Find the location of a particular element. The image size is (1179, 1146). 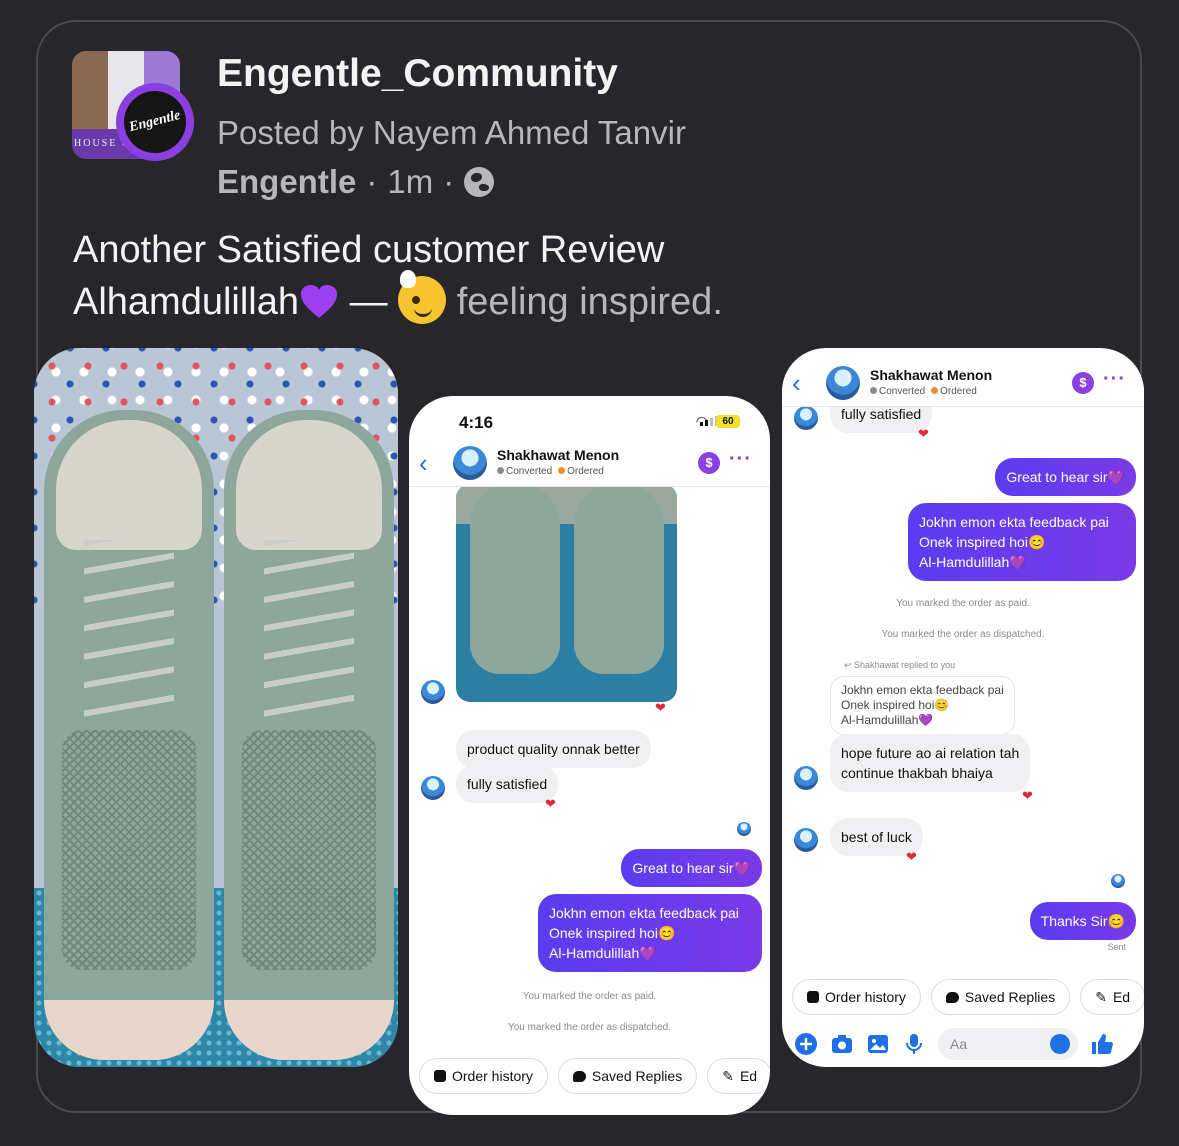

caption-line-2: Alhamdulillah — feeling inspired. is located at coordinates (398, 299).